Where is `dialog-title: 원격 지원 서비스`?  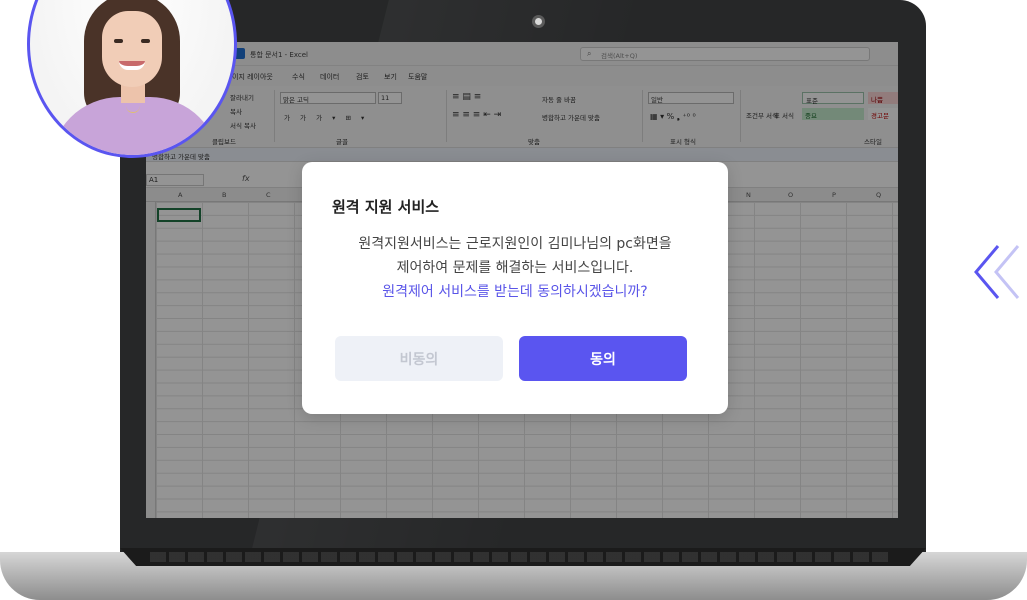 dialog-title: 원격 지원 서비스 is located at coordinates (386, 207).